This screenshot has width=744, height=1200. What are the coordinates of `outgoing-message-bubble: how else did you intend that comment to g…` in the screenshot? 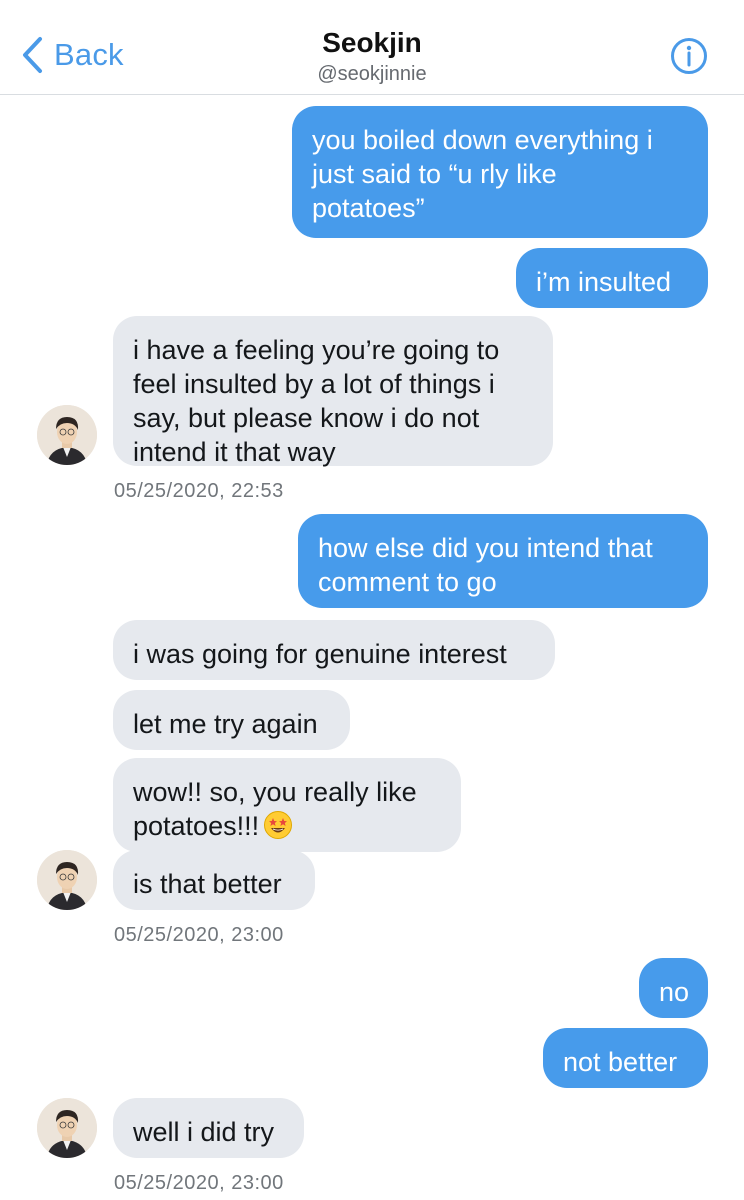 It's located at (503, 561).